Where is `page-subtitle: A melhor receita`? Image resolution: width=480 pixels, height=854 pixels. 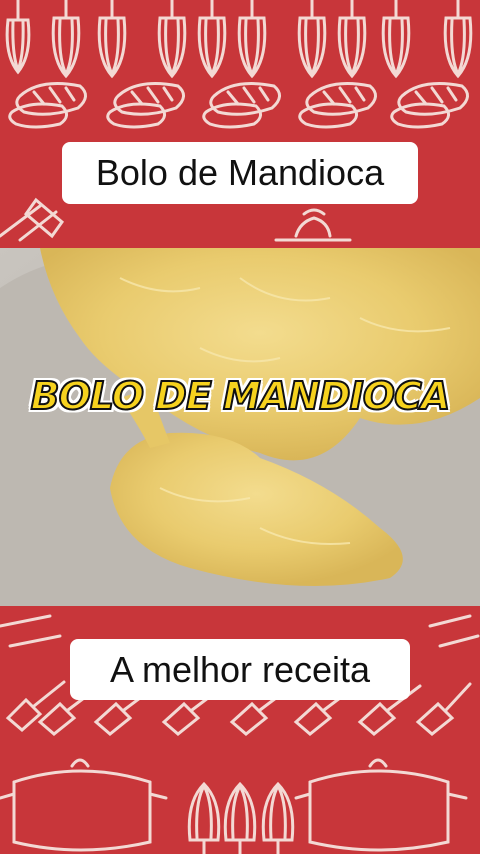
page-subtitle: A melhor receita is located at coordinates (240, 669).